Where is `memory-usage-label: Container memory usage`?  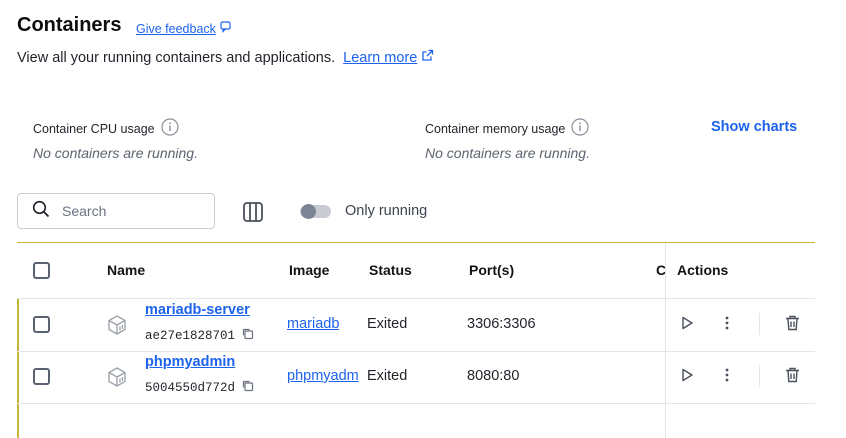 memory-usage-label: Container memory usage is located at coordinates (507, 128).